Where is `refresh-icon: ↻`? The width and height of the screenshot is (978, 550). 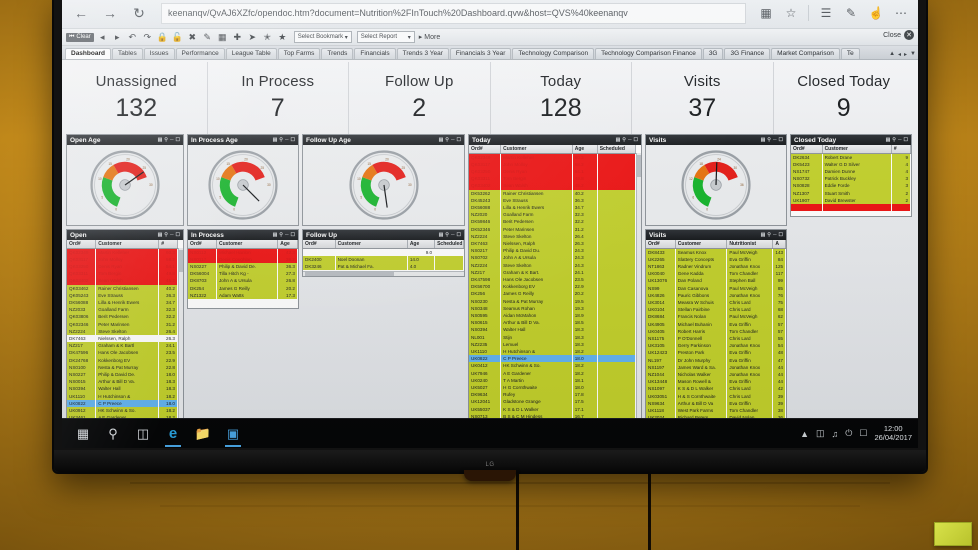
refresh-icon: ↻ is located at coordinates (139, 13).